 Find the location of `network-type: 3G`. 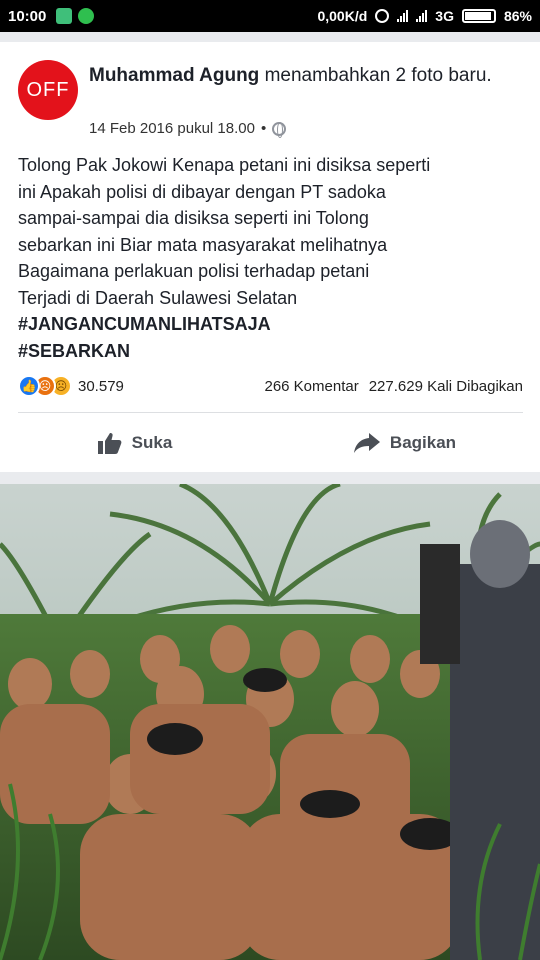

network-type: 3G is located at coordinates (444, 16).